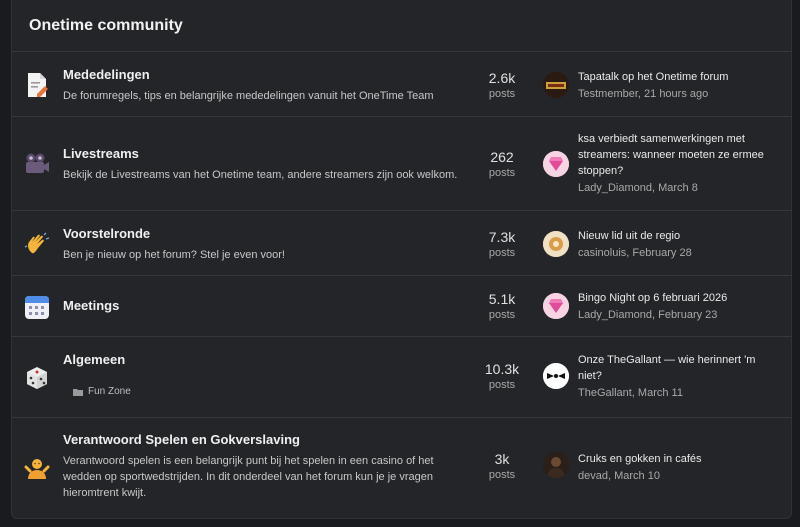  I want to click on waving-hand-icon, so click(37, 244).